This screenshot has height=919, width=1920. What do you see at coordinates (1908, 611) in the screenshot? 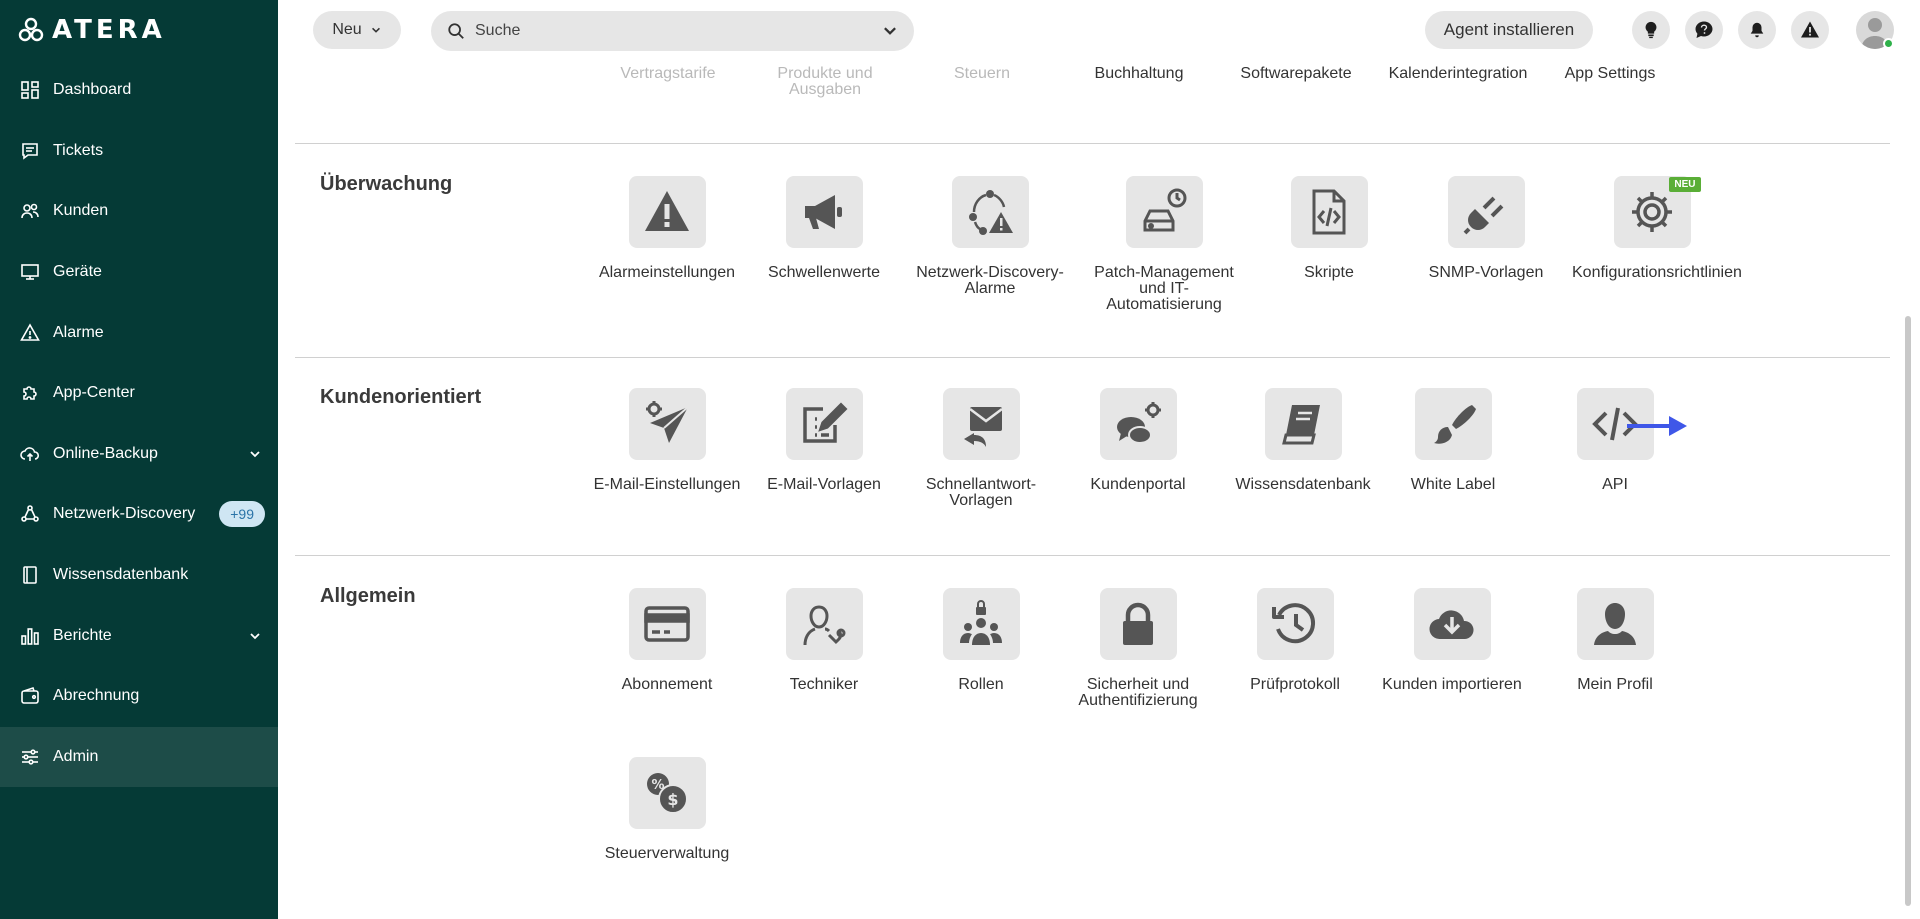
I see `vertical-scrollbar` at bounding box center [1908, 611].